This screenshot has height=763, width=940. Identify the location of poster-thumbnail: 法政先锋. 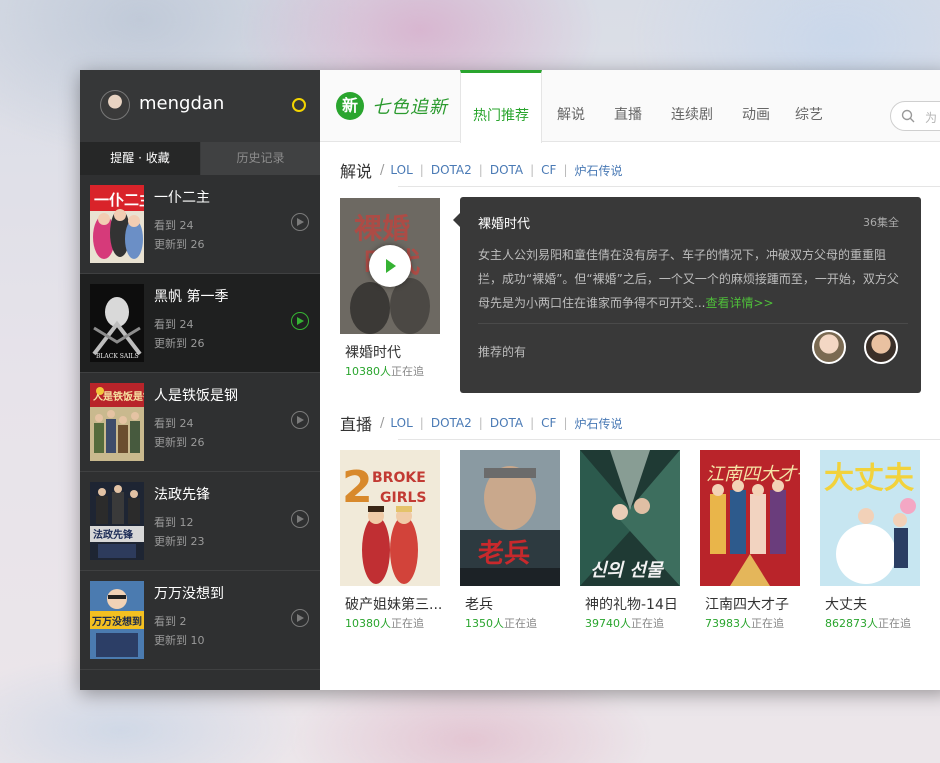
(117, 521).